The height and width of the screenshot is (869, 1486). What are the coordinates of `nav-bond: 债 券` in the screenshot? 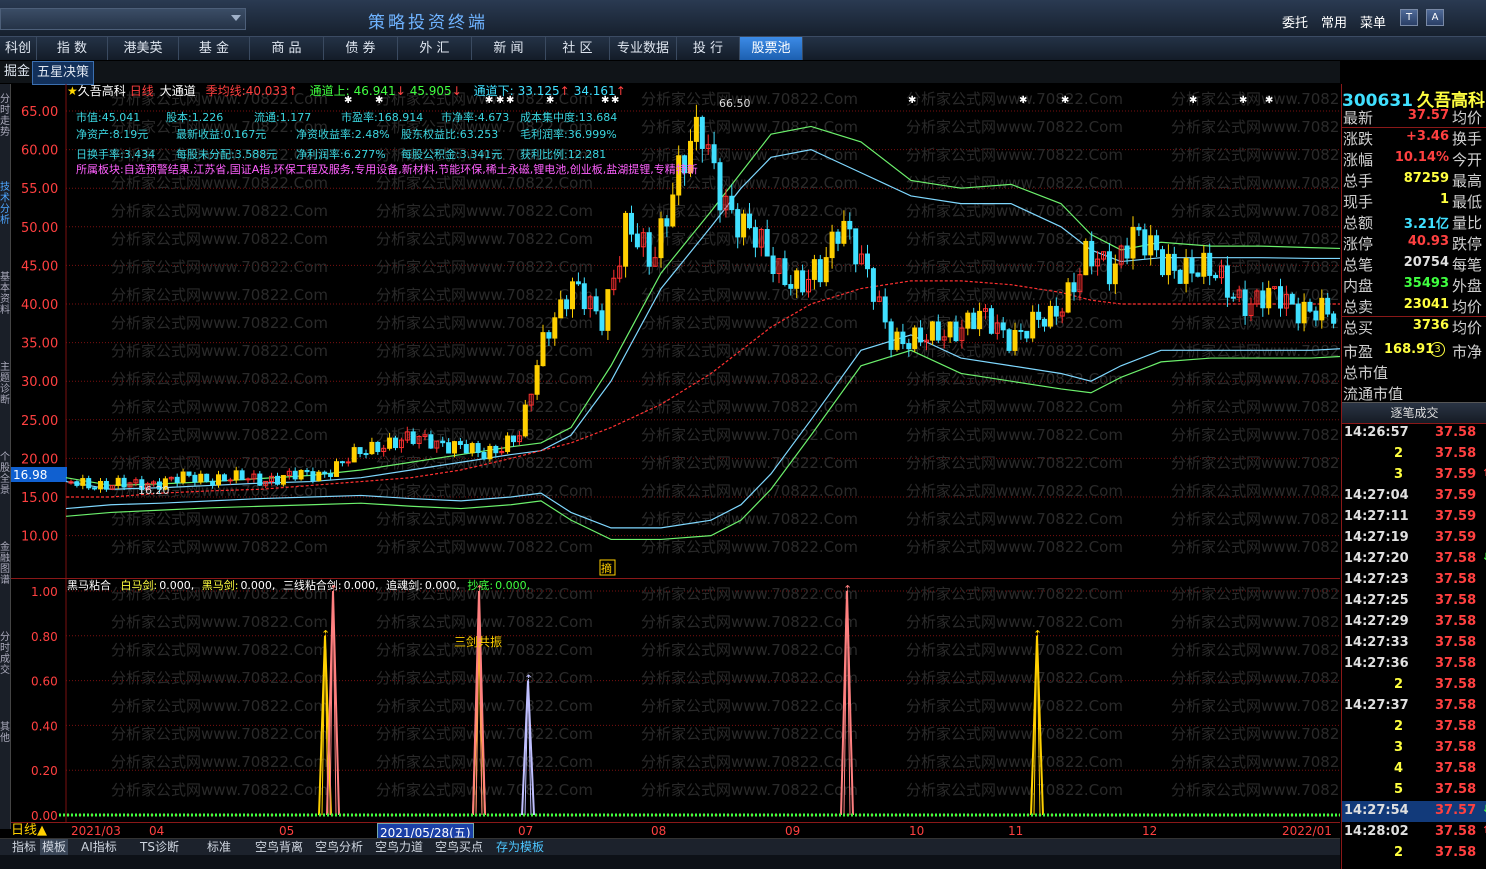 It's located at (361, 48).